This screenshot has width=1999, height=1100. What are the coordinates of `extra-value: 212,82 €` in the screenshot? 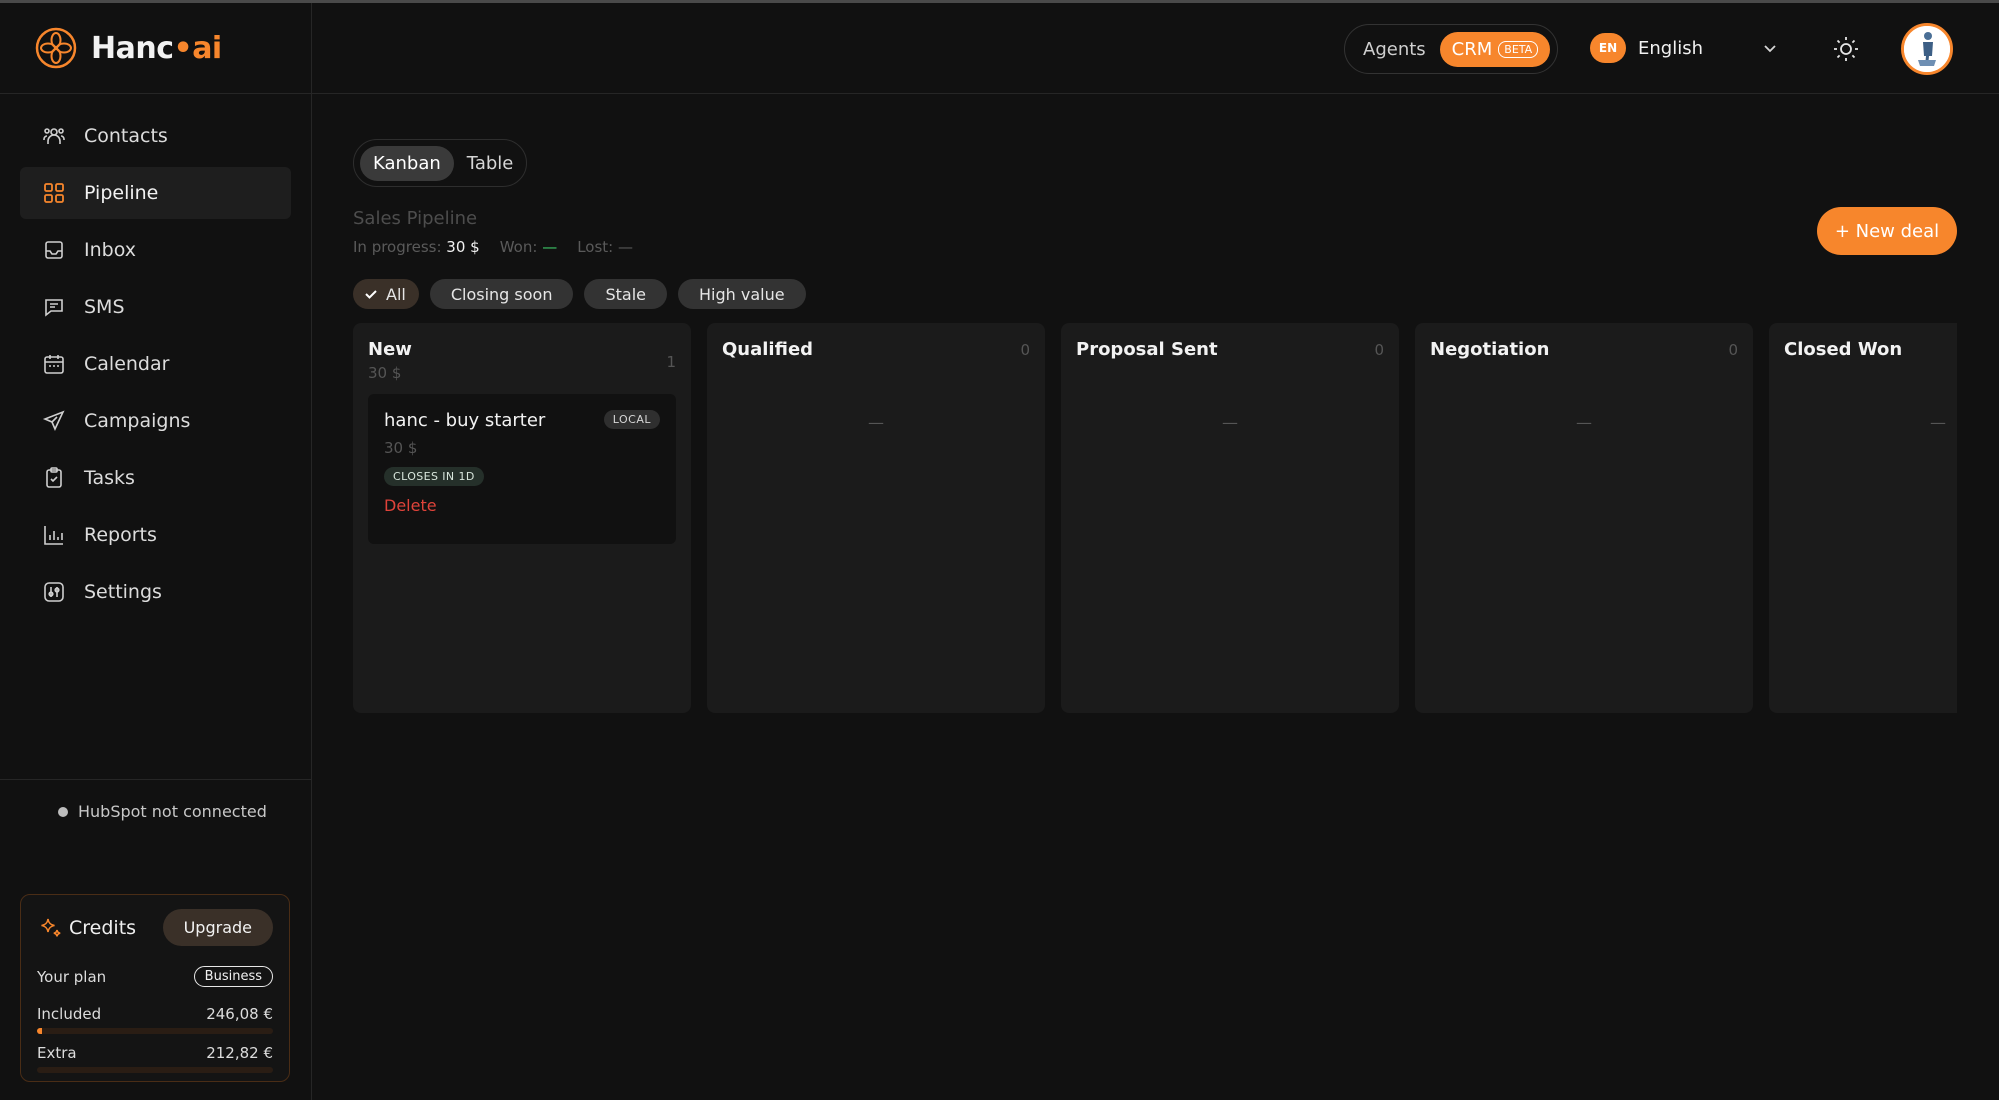 It's located at (239, 1053).